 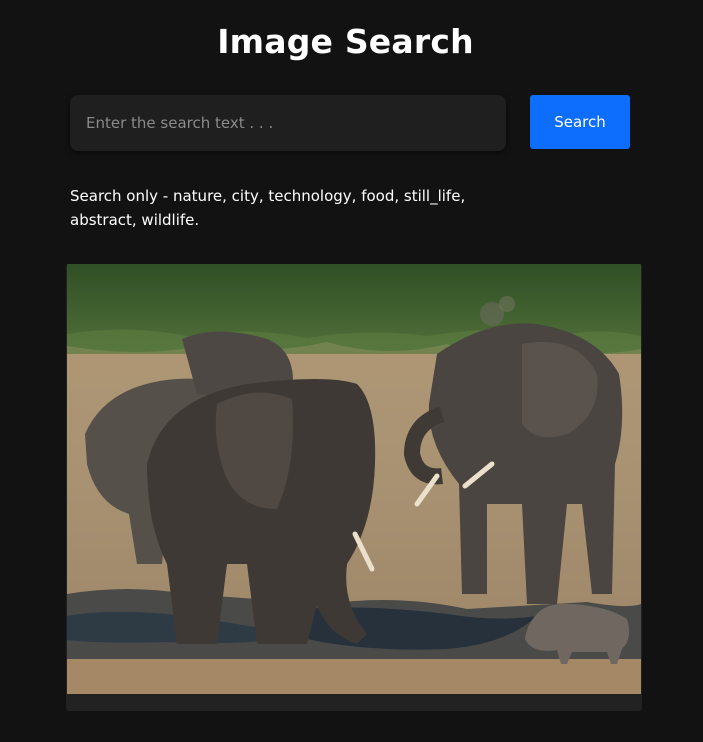 What do you see at coordinates (580, 122) in the screenshot?
I see `search-button: Search` at bounding box center [580, 122].